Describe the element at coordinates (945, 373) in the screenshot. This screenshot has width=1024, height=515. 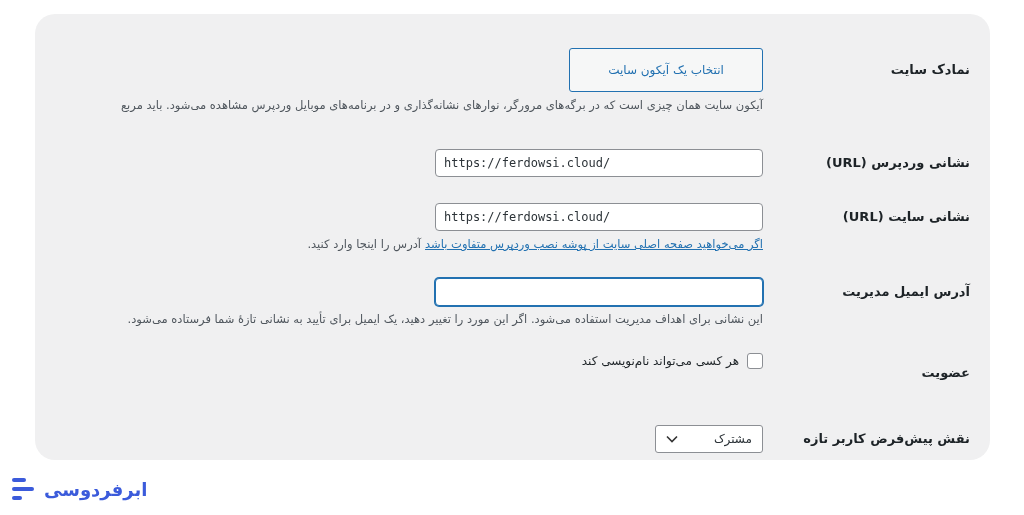
I see `field-label: عضویت` at that location.